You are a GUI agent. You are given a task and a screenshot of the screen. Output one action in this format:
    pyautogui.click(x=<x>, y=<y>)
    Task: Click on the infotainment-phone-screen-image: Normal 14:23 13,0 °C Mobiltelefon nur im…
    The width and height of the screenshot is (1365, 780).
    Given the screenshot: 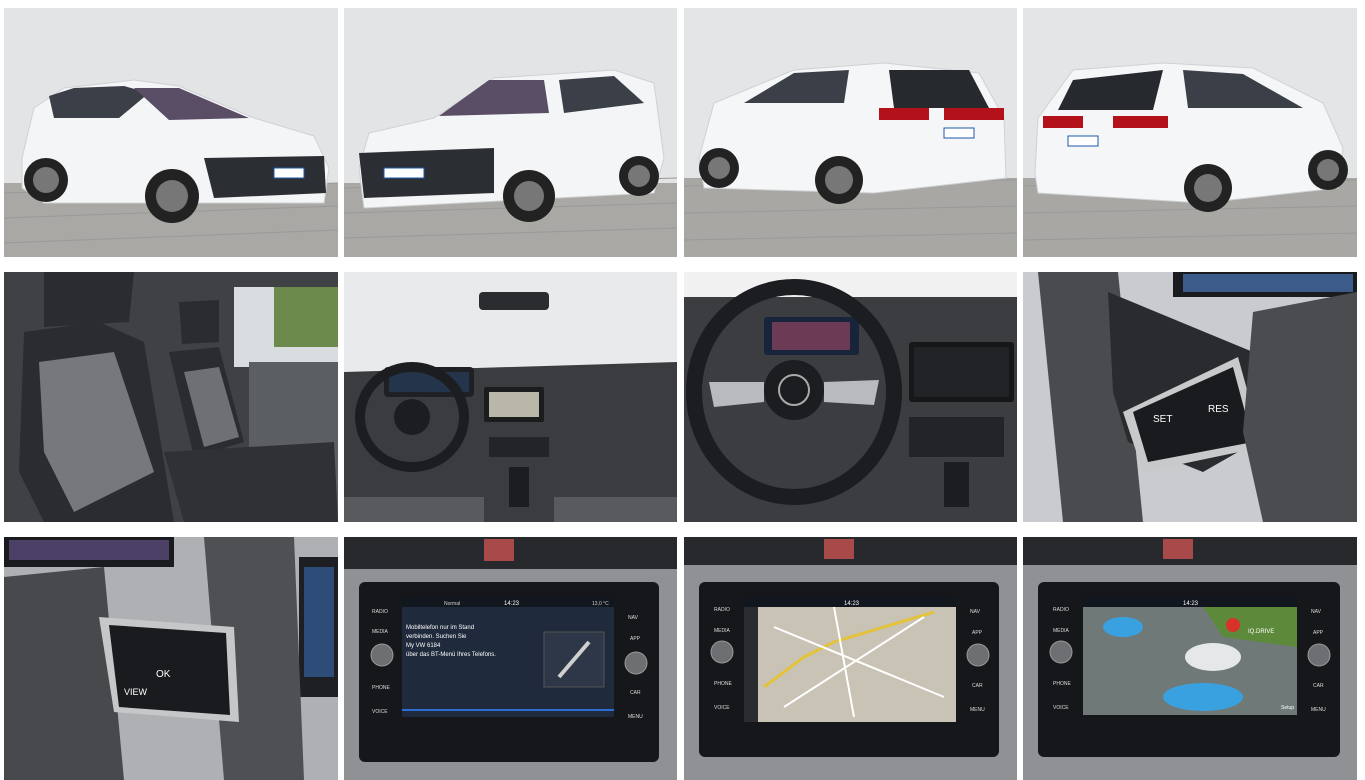 What is the action you would take?
    pyautogui.click(x=510, y=658)
    